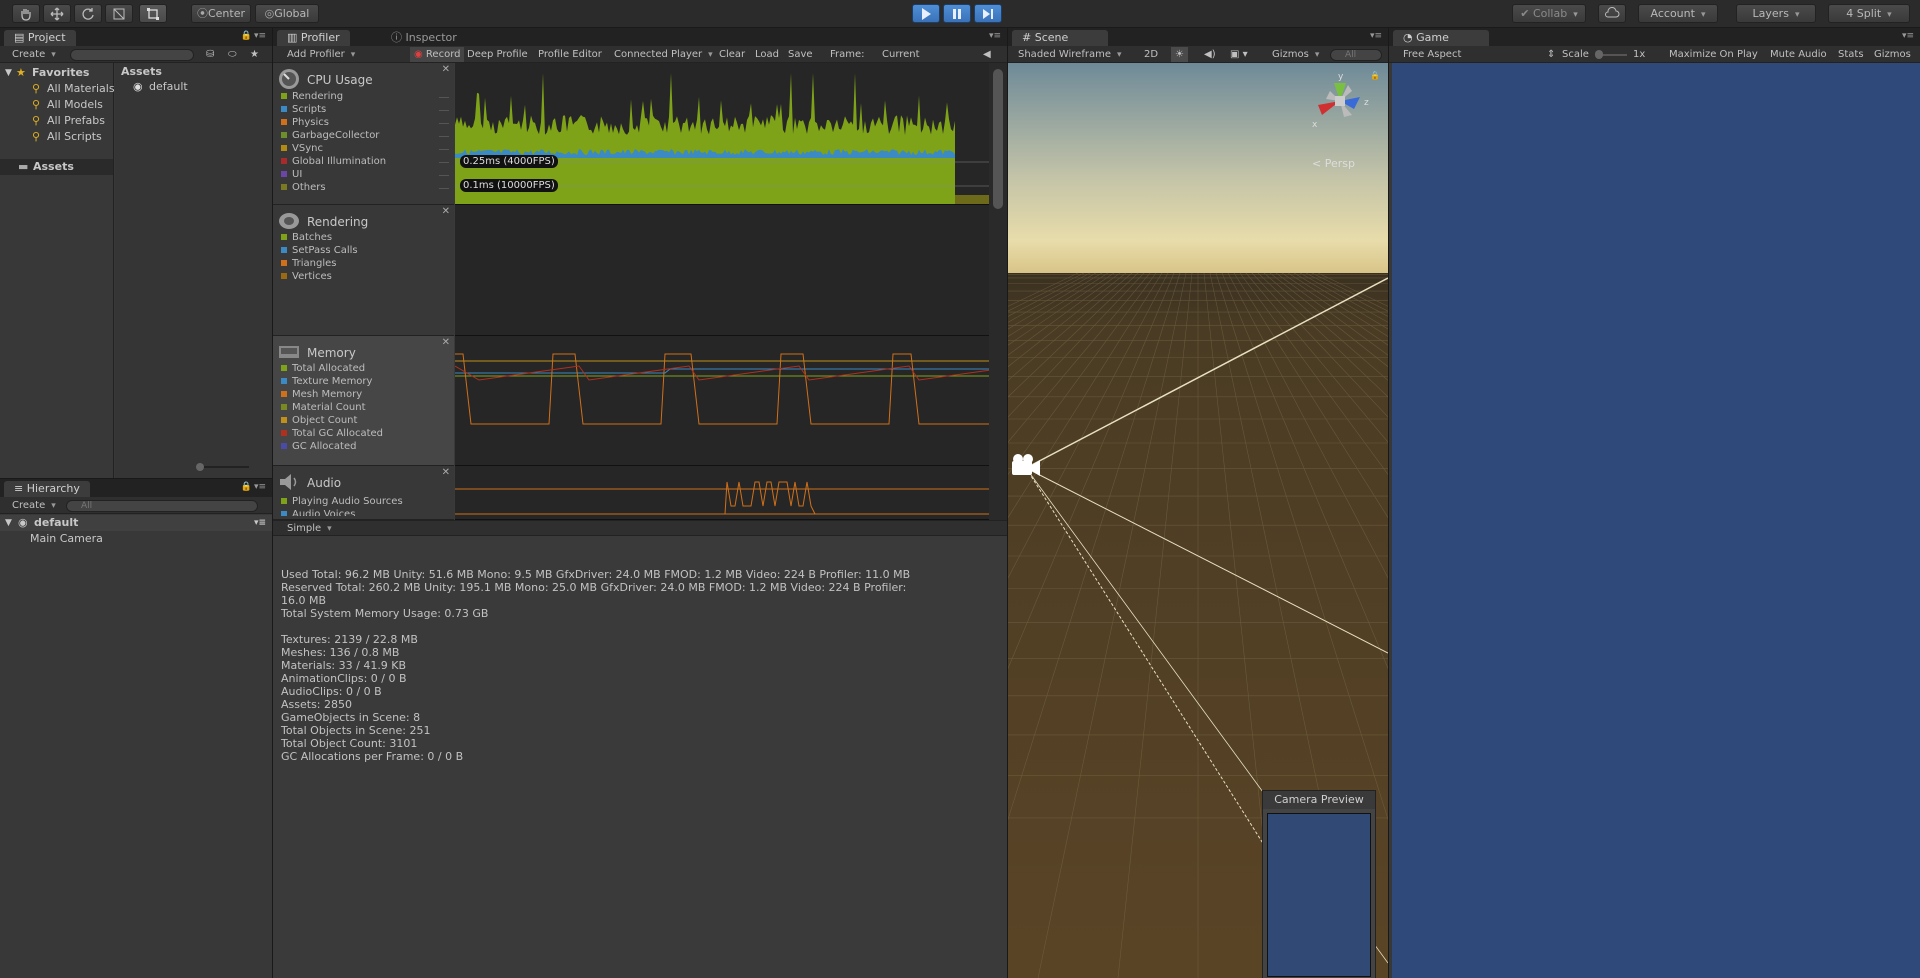  What do you see at coordinates (323, 407) in the screenshot?
I see `legend-item: Material Count` at bounding box center [323, 407].